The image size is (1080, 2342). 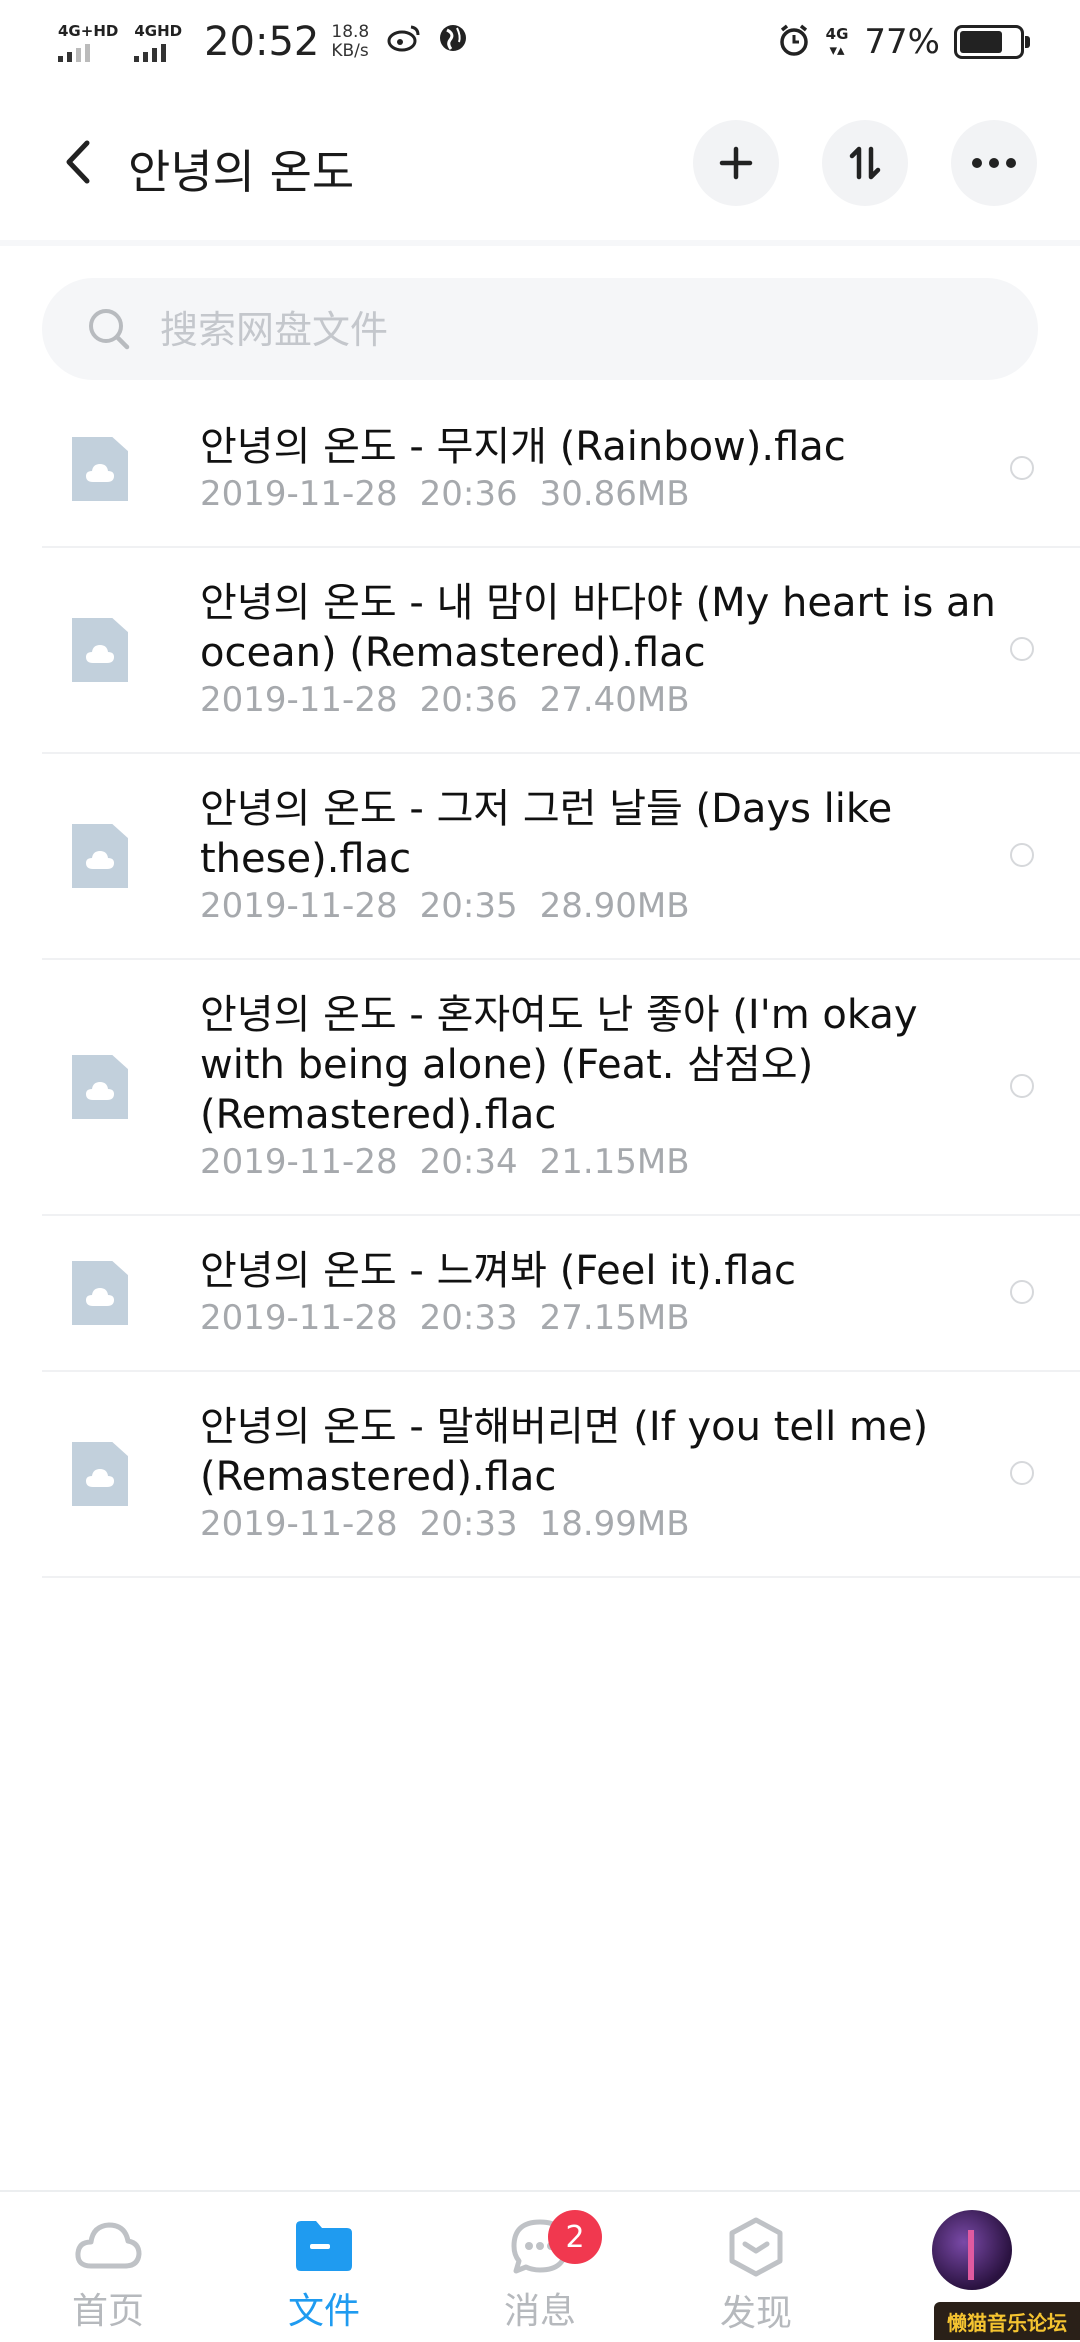 I want to click on file-size: 28.90MB, so click(x=614, y=906).